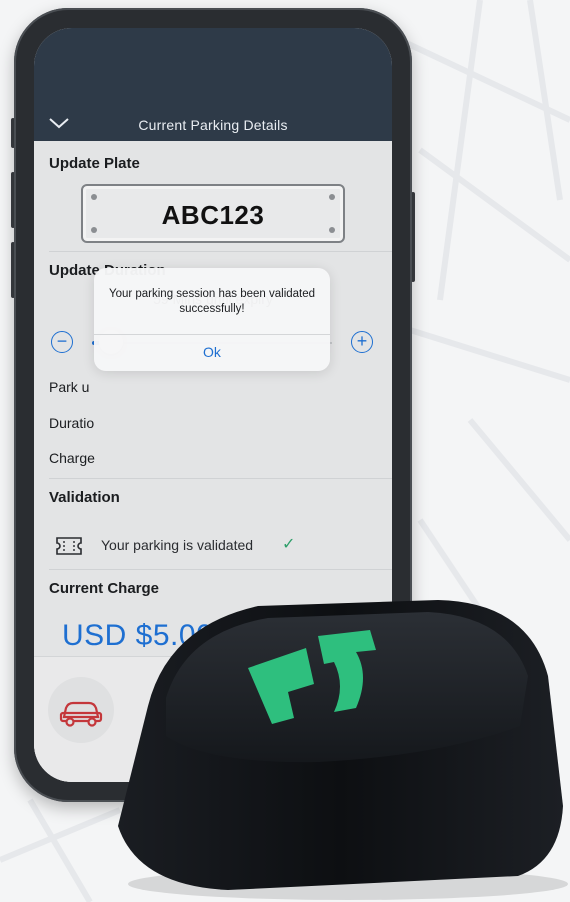 The image size is (570, 902). Describe the element at coordinates (72, 423) in the screenshot. I see `duration-label: Duratio` at that location.